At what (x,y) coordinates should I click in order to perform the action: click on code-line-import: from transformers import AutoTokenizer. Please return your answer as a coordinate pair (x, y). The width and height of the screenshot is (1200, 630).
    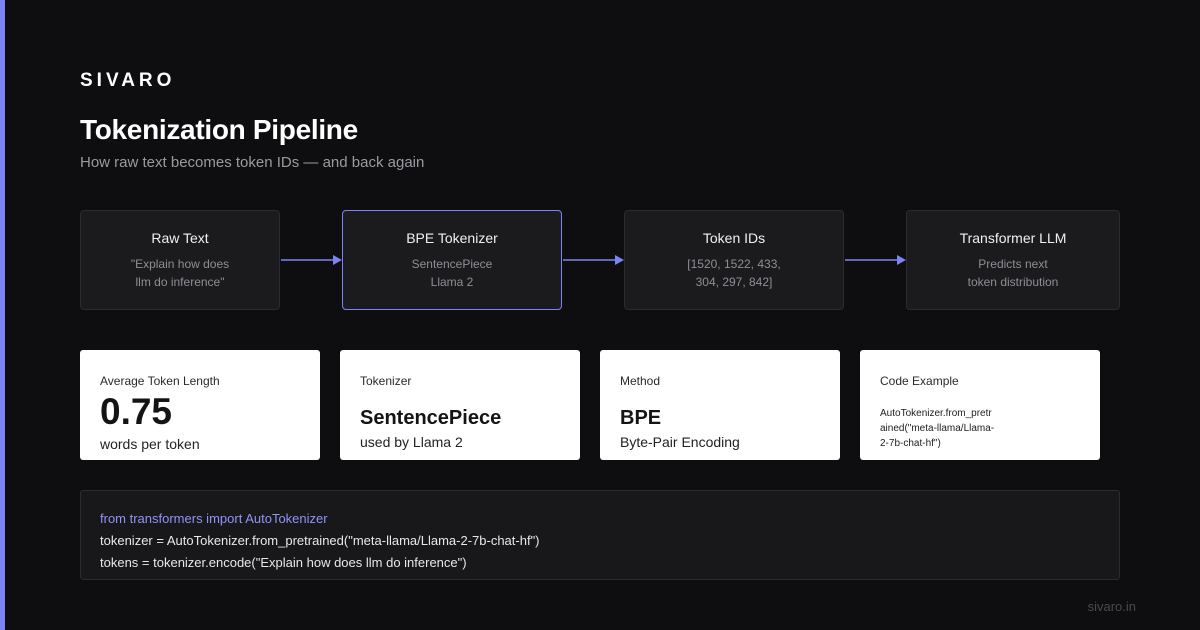
    Looking at the image, I should click on (214, 518).